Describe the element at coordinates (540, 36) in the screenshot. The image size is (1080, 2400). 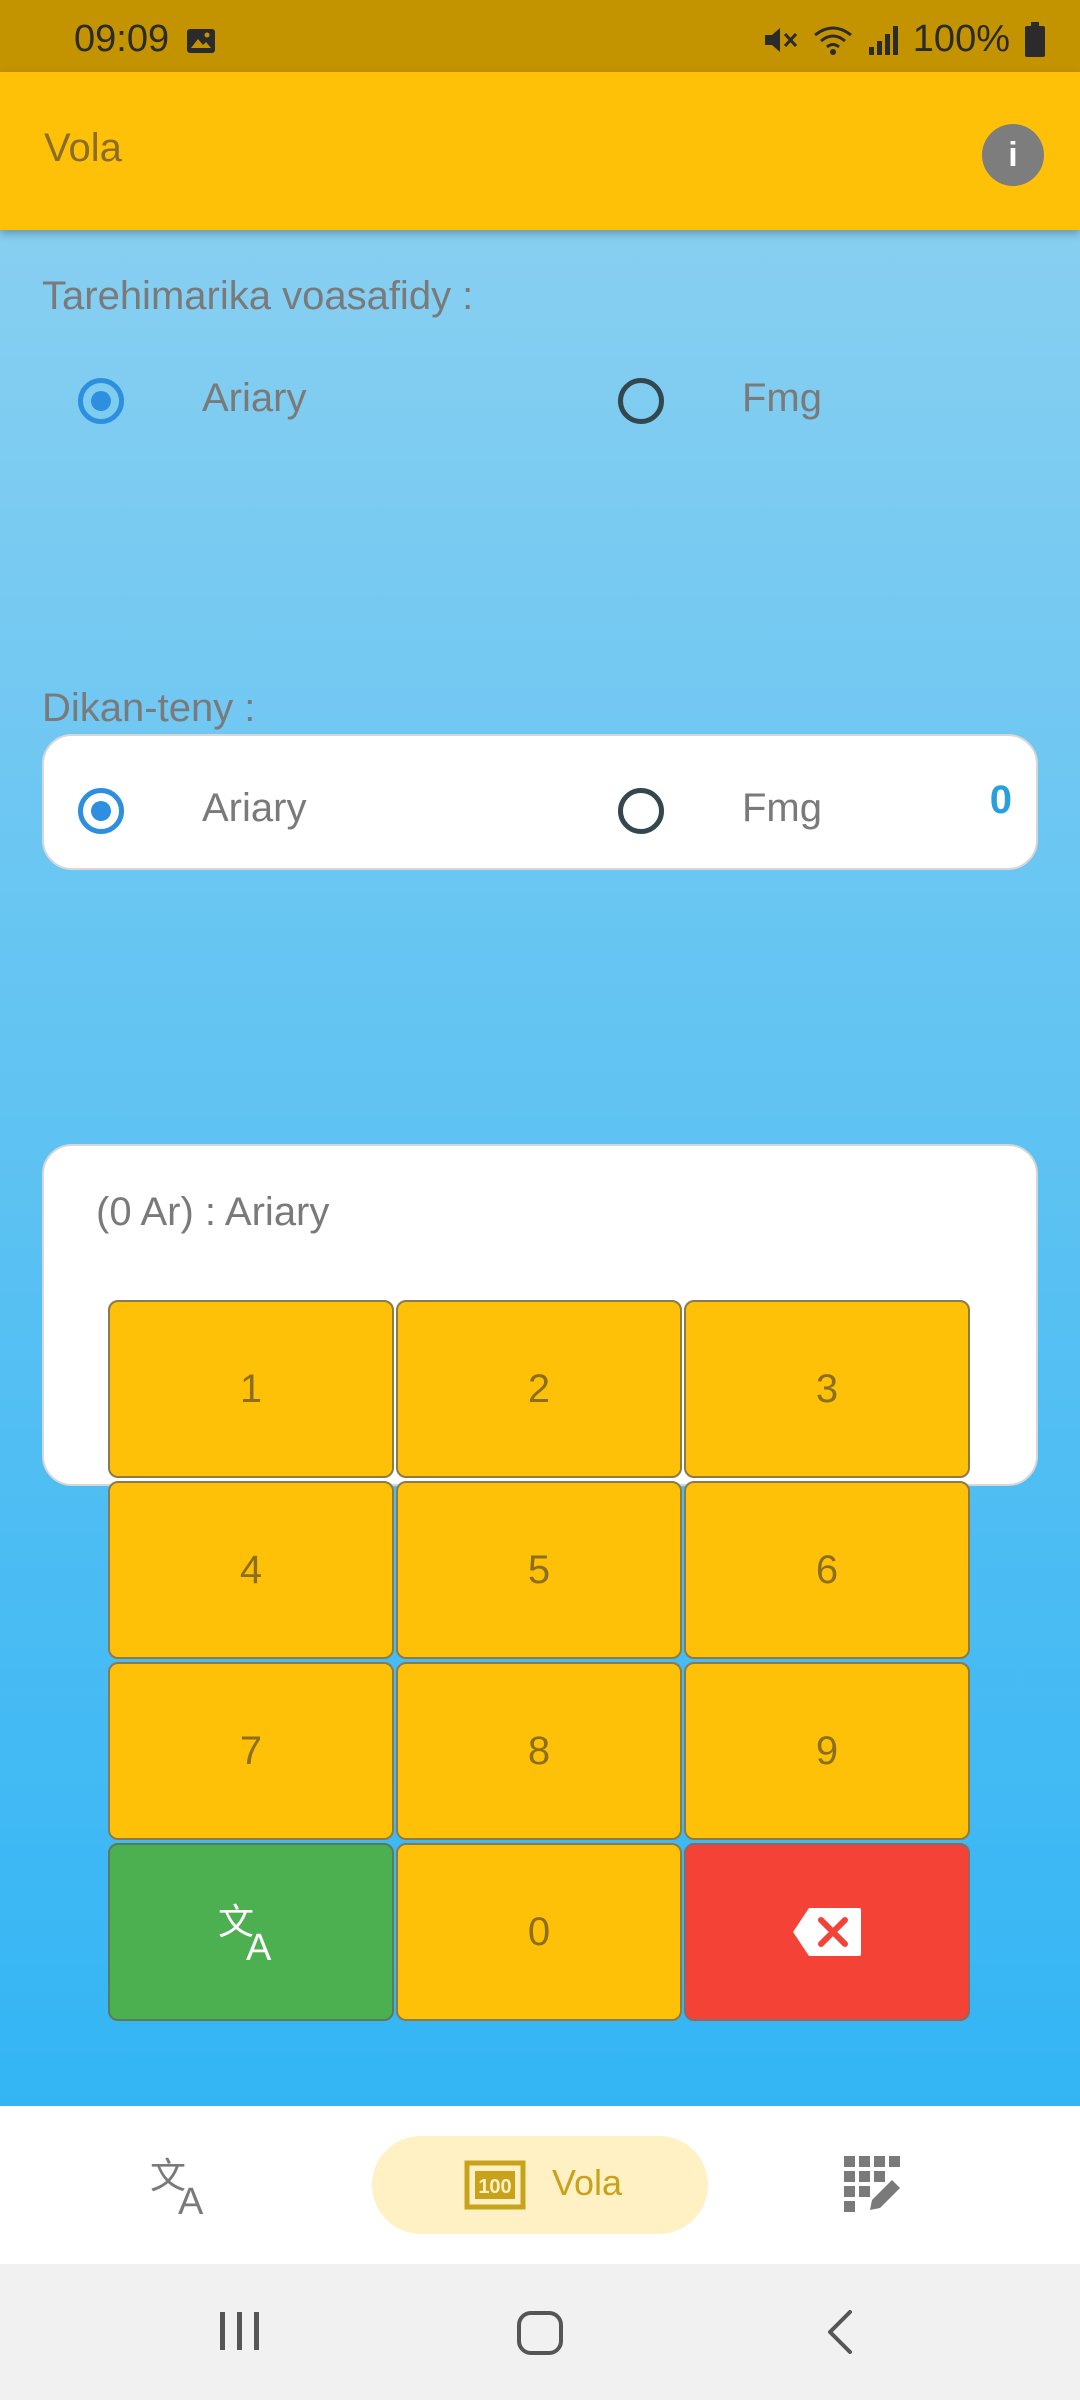
I see `status-bar: 09:09 100%` at that location.